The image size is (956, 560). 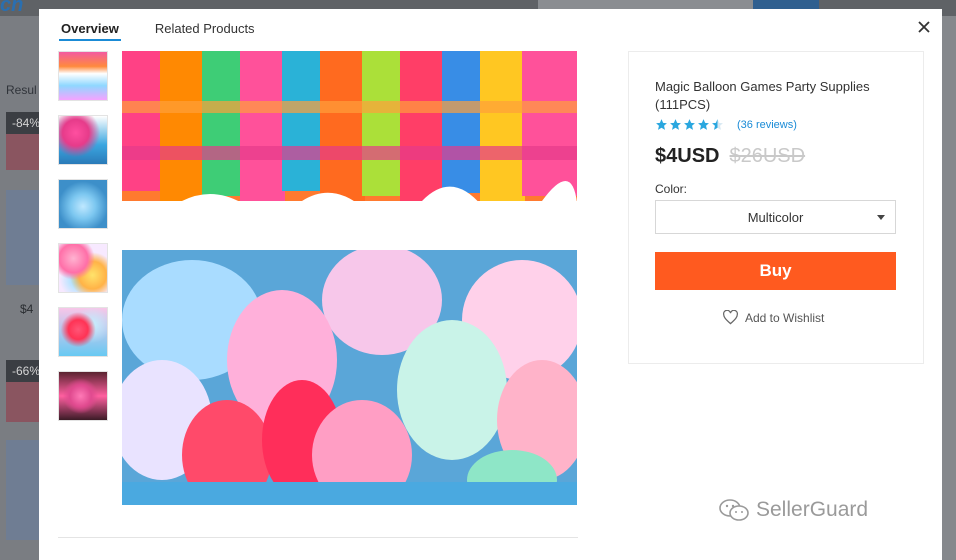 I want to click on background-discount-badge: -84%, so click(x=23, y=123).